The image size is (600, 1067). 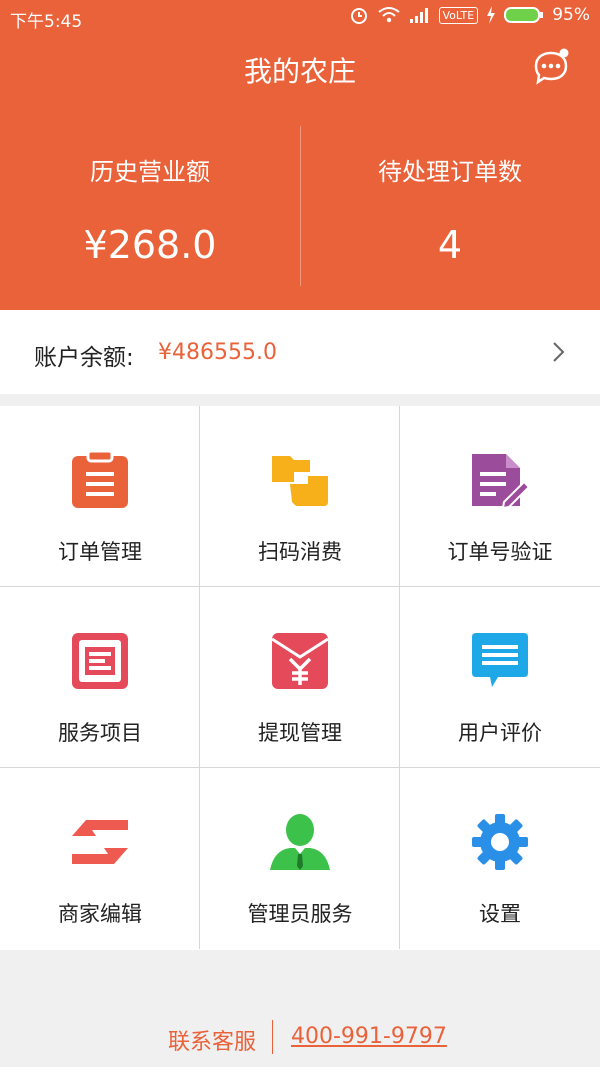 I want to click on contact-label: 联系客服, so click(x=211, y=1042).